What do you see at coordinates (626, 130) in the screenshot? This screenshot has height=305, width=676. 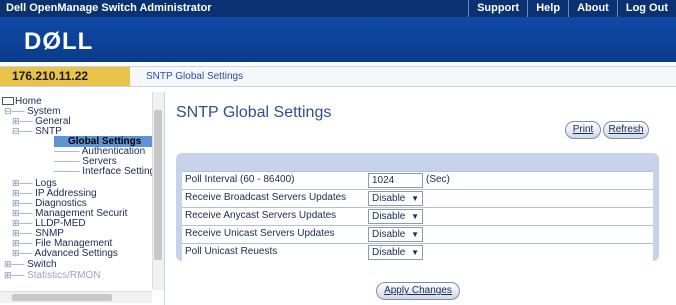 I see `refresh-button: Refresh` at bounding box center [626, 130].